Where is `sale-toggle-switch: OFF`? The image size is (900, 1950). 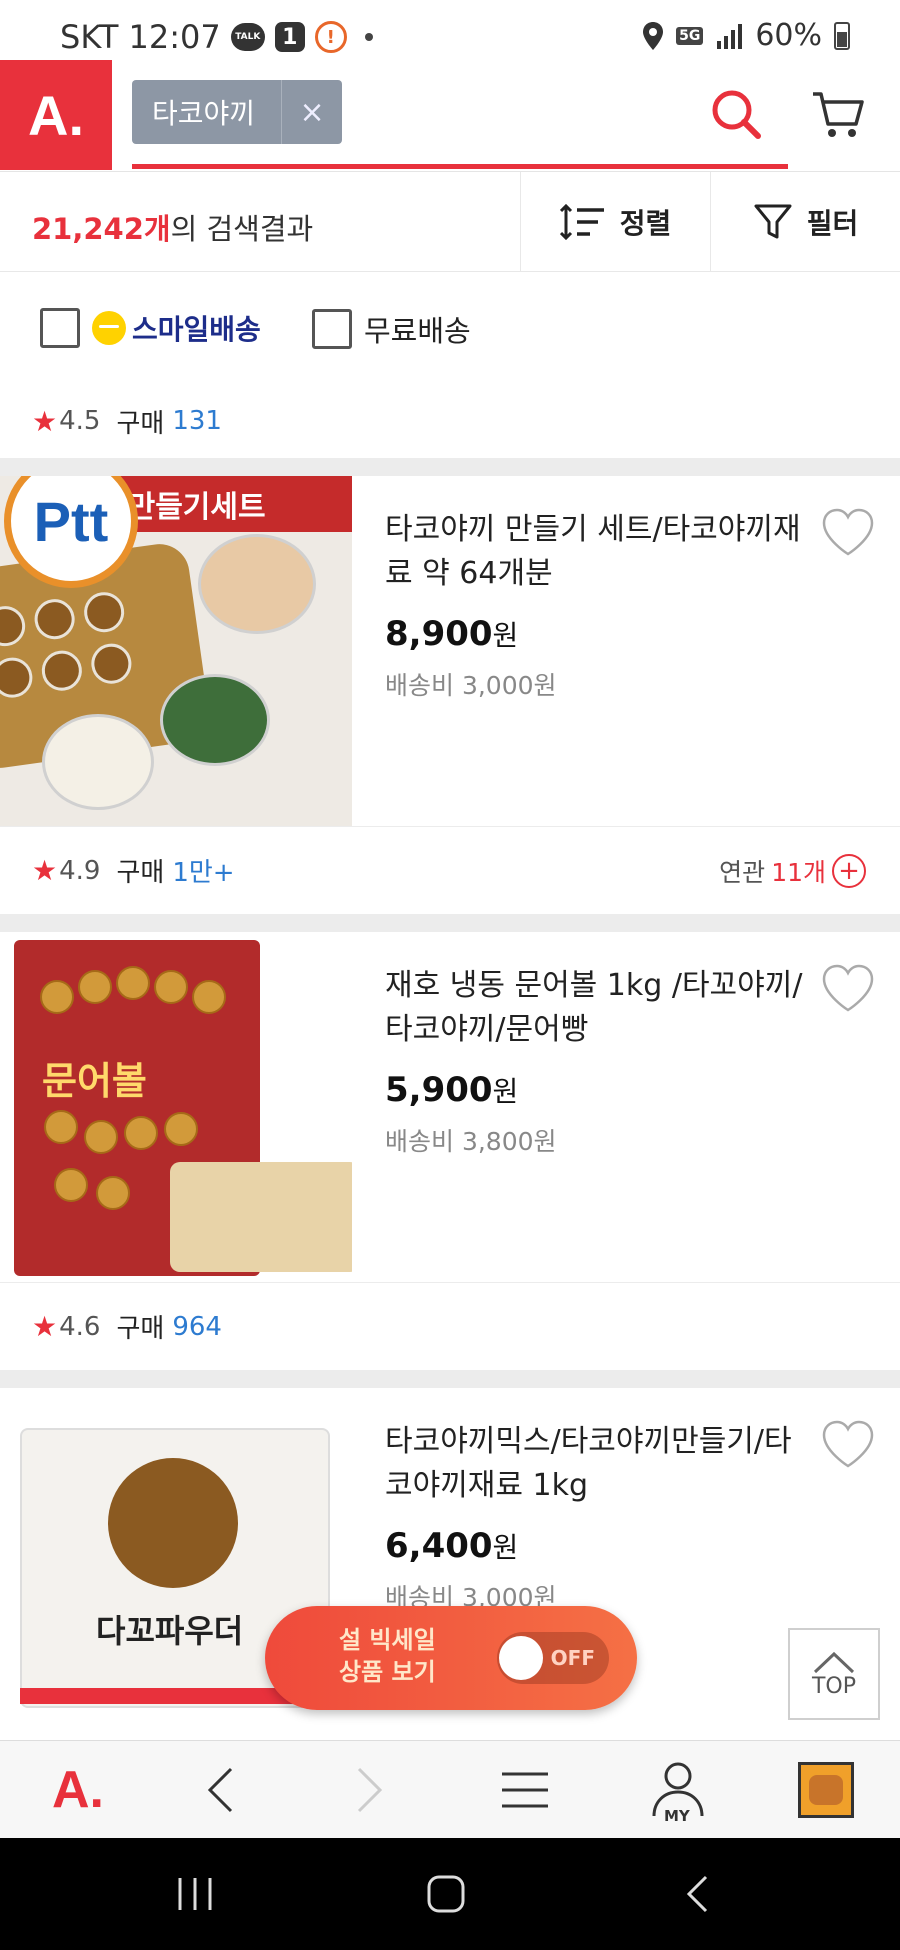 sale-toggle-switch: OFF is located at coordinates (553, 1658).